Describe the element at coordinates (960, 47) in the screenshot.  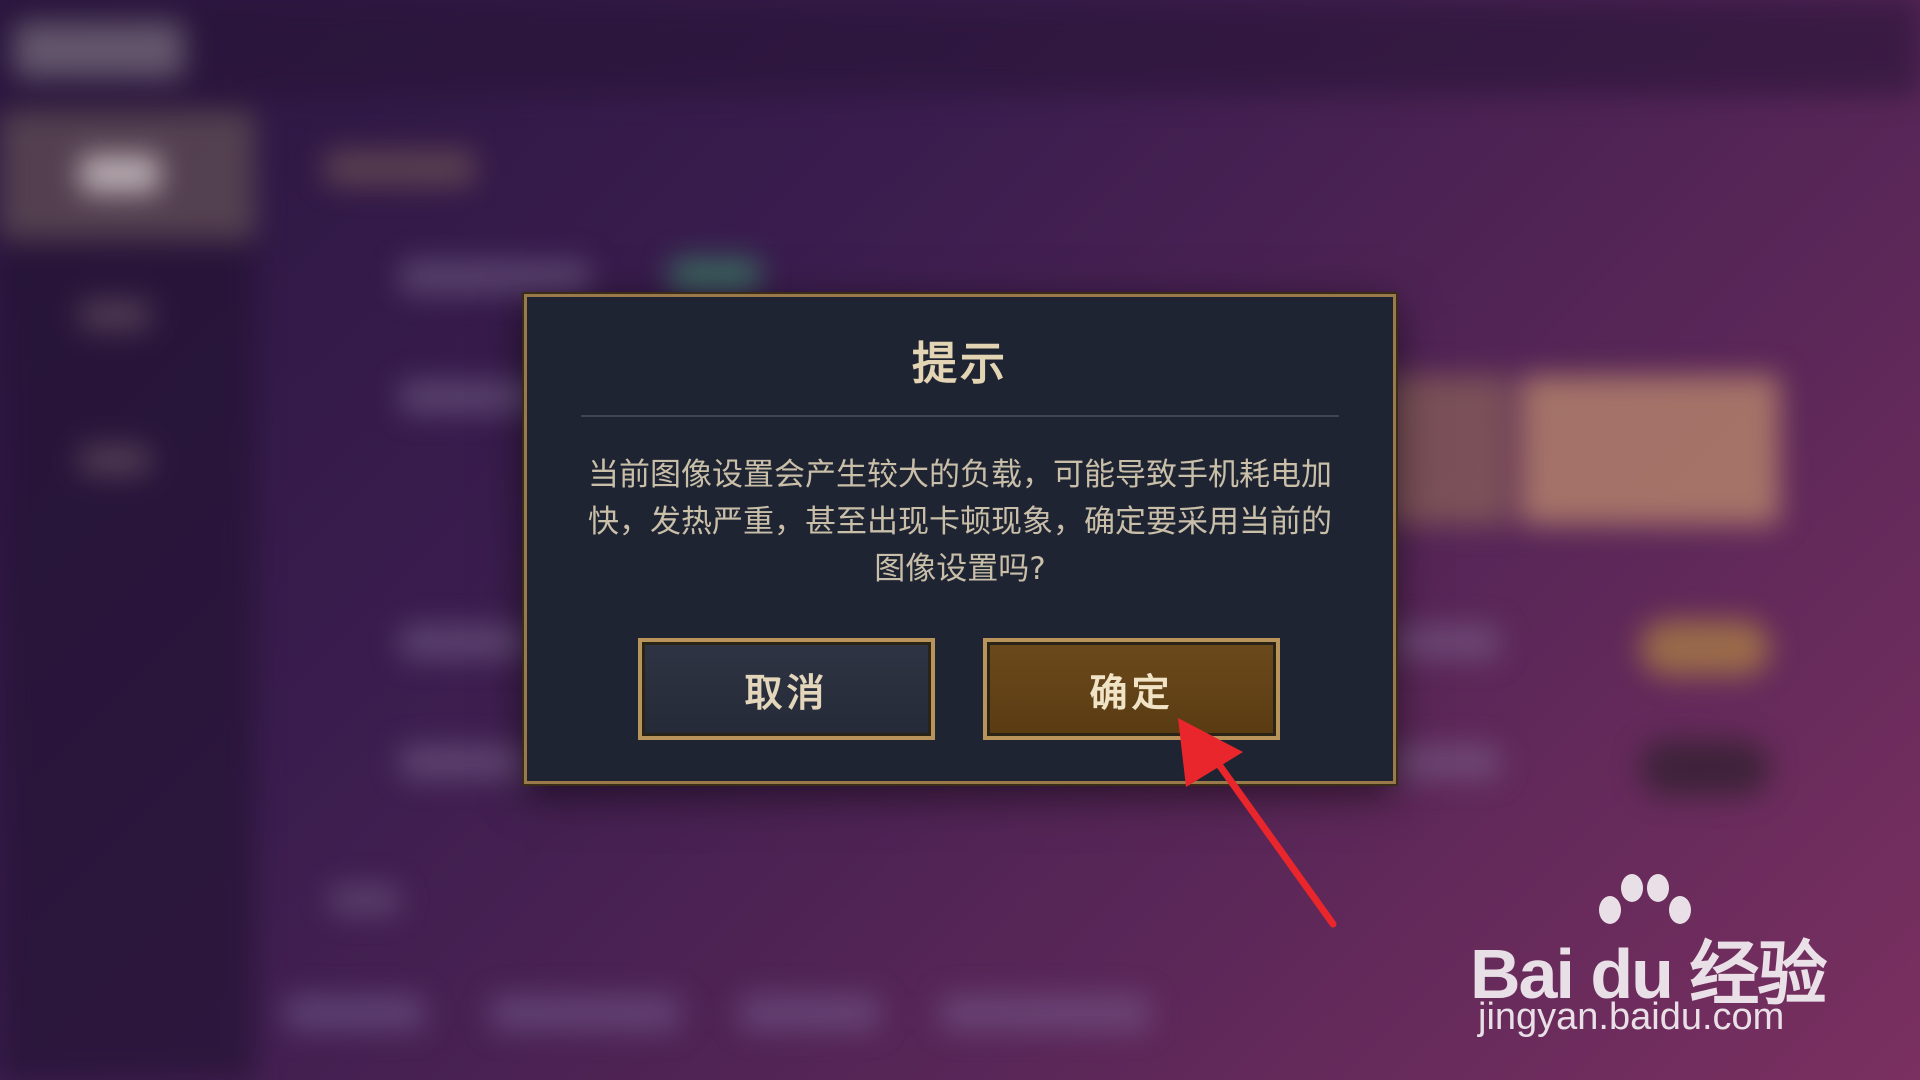
I see `top-bar` at that location.